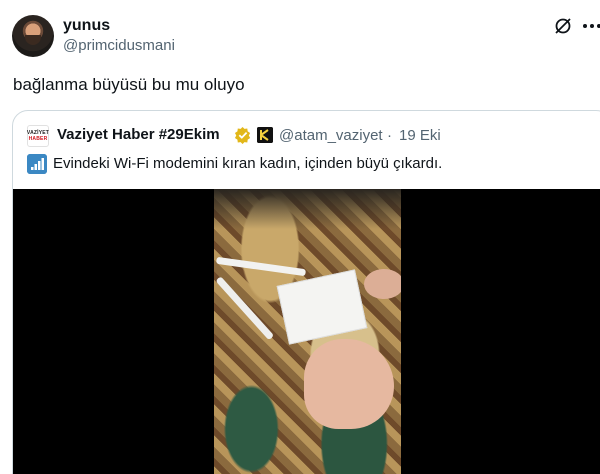 This screenshot has height=474, width=600. What do you see at coordinates (591, 26) in the screenshot?
I see `more-icon` at bounding box center [591, 26].